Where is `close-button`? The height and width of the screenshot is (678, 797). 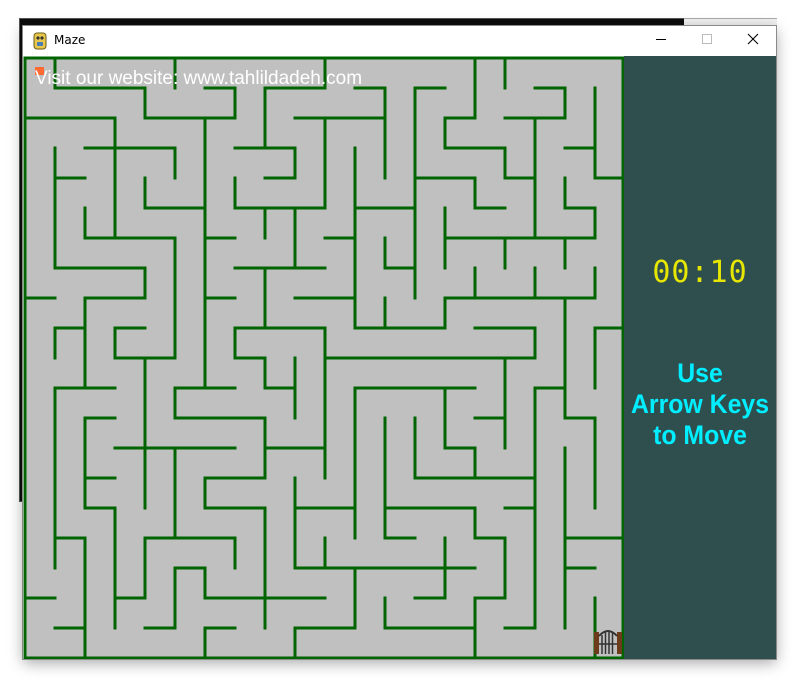 close-button is located at coordinates (753, 41).